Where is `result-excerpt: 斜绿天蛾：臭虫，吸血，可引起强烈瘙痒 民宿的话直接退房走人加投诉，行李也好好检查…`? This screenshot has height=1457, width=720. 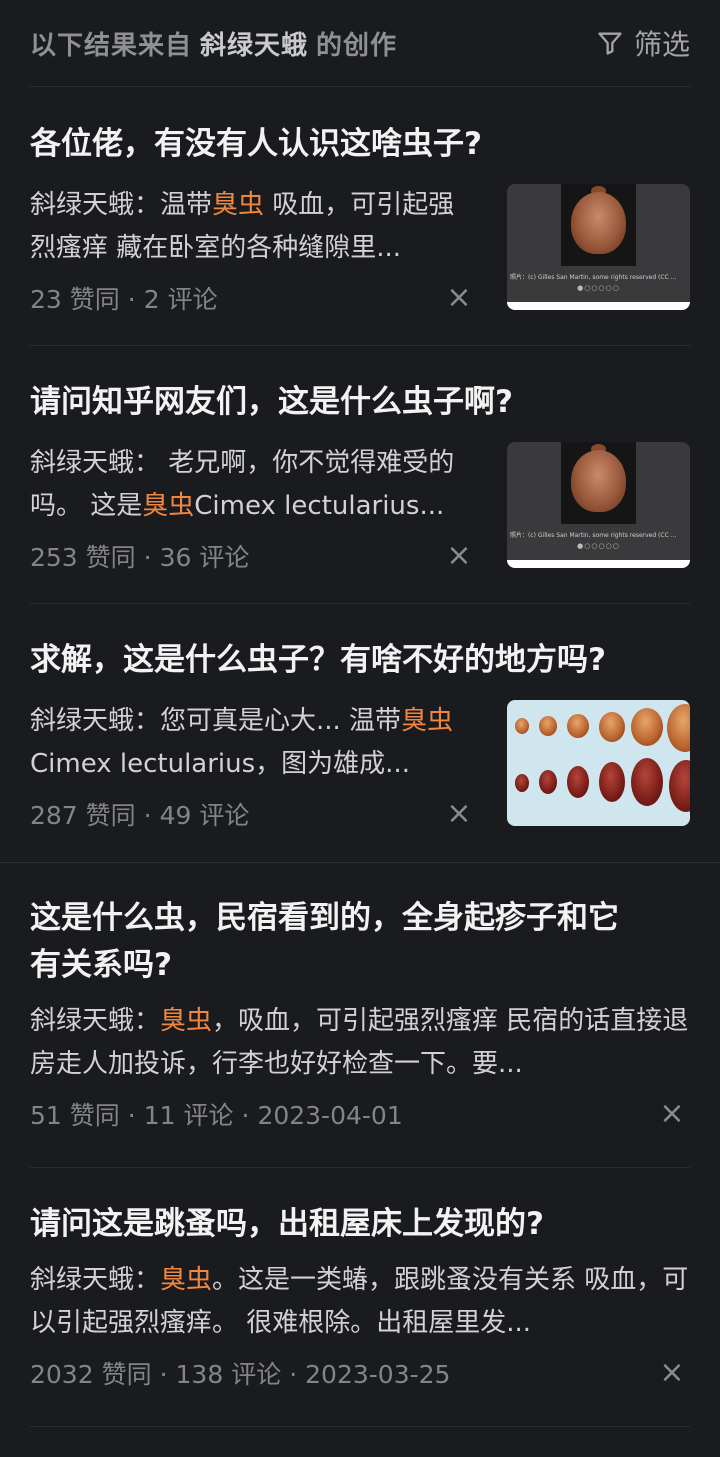
result-excerpt: 斜绿天蛾：臭虫，吸血，可引起强烈瘙痒 民宿的话直接退房走人加投诉，行李也好好检查… is located at coordinates (360, 1043).